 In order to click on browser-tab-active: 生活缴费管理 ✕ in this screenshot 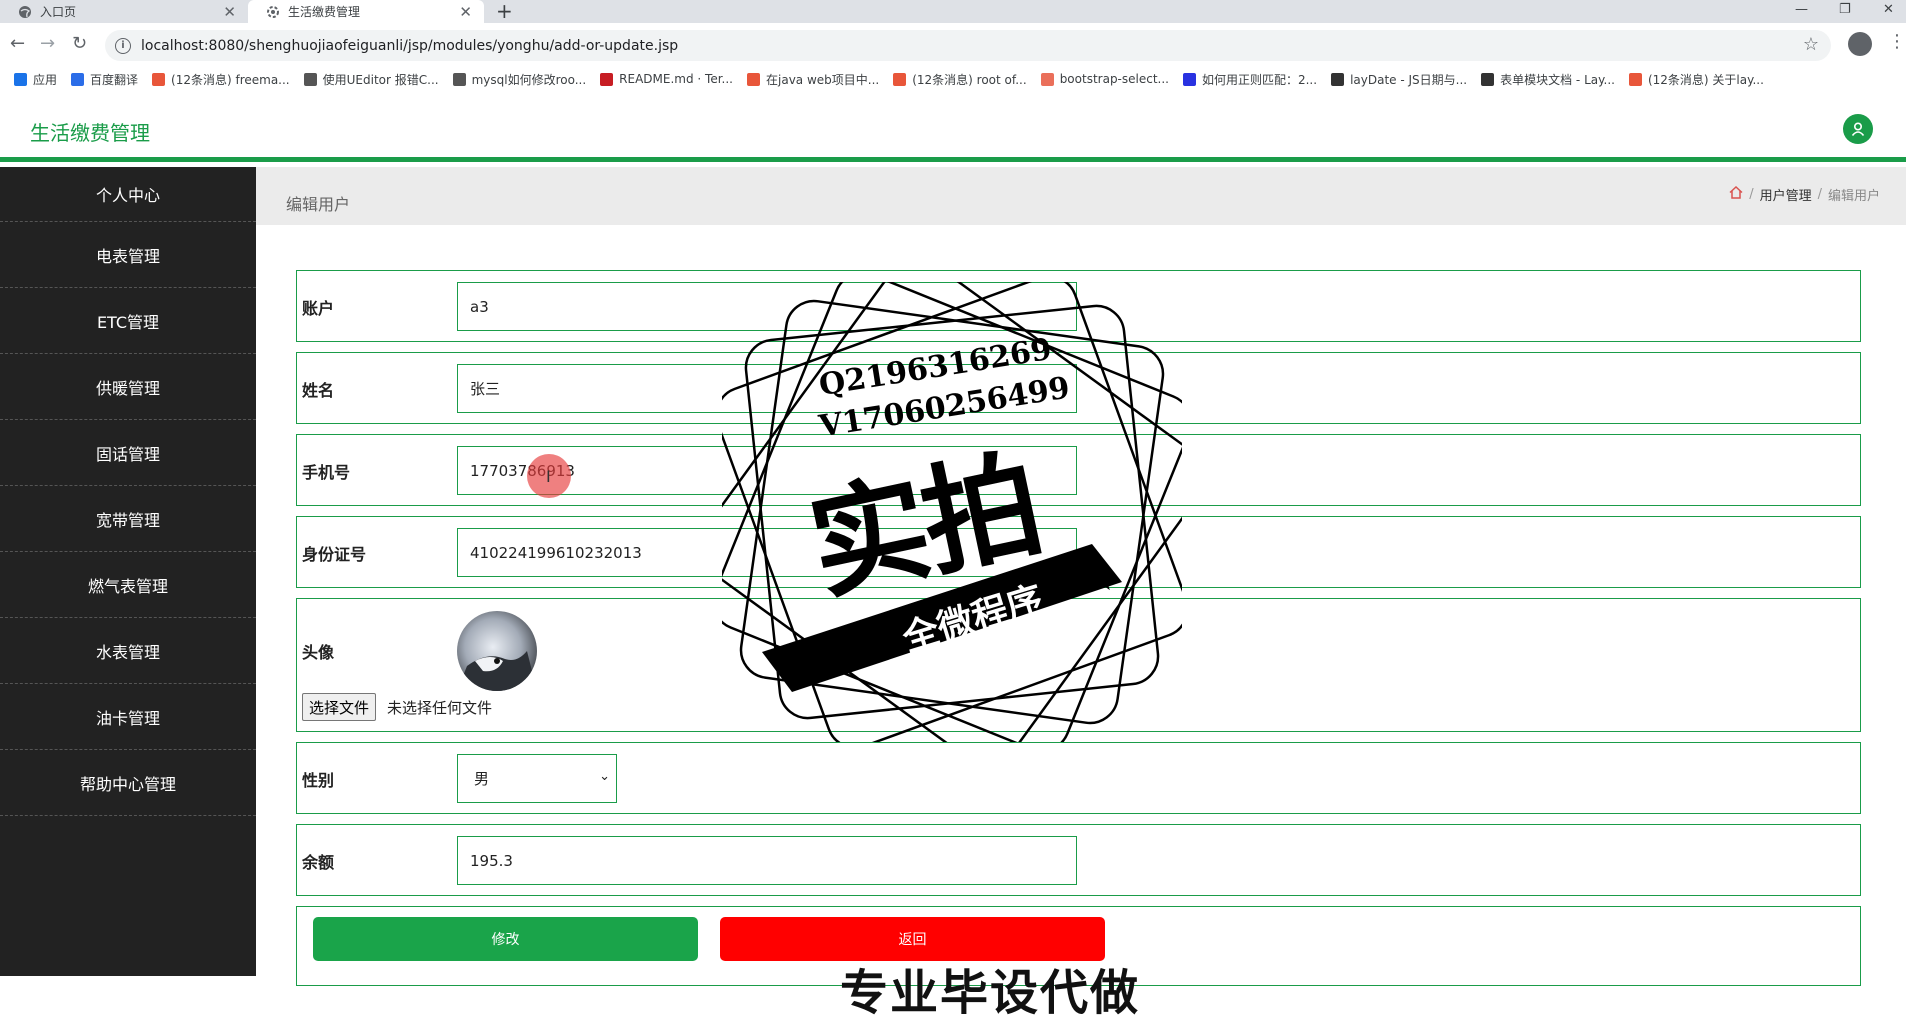, I will do `click(366, 11)`.